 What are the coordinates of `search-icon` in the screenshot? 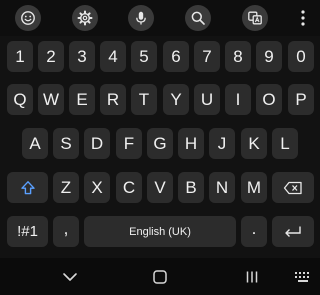 It's located at (198, 18).